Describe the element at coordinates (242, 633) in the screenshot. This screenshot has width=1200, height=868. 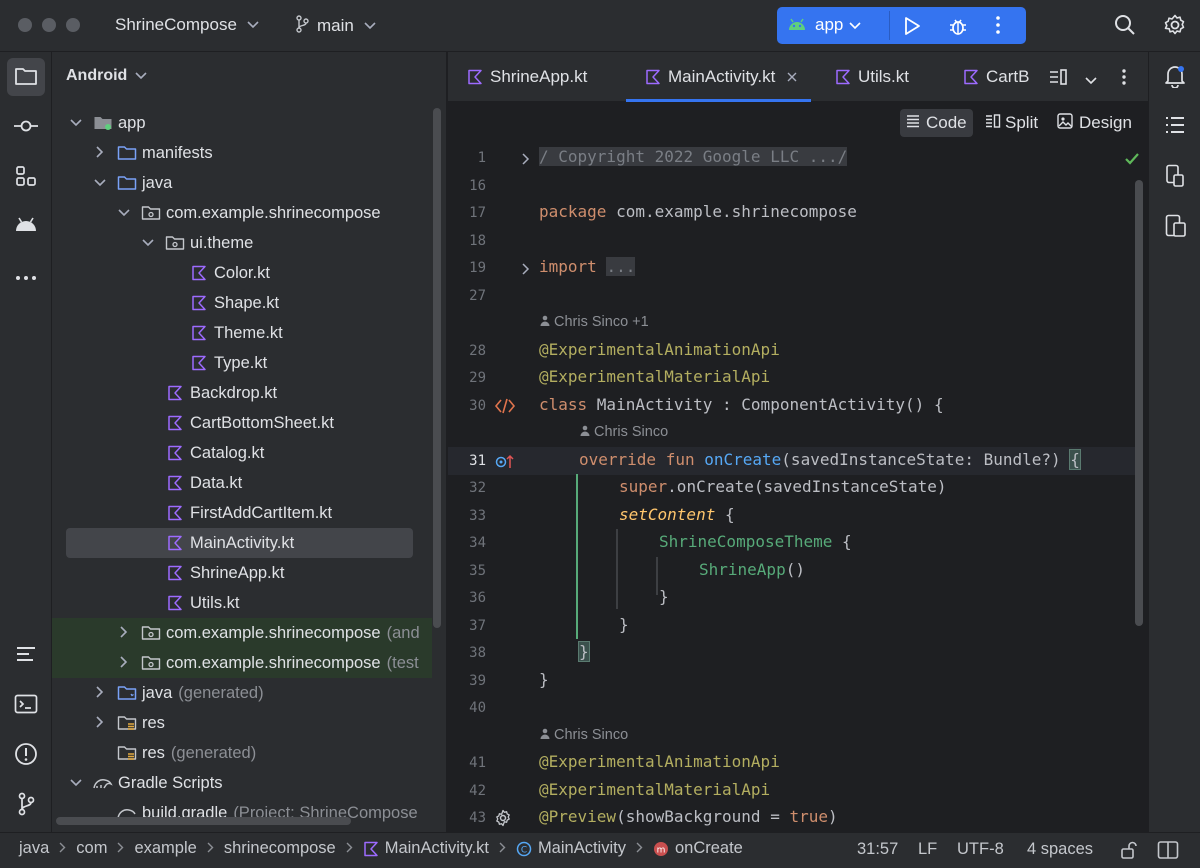
I see `tree-item: com.example.shrinecompose (and` at that location.